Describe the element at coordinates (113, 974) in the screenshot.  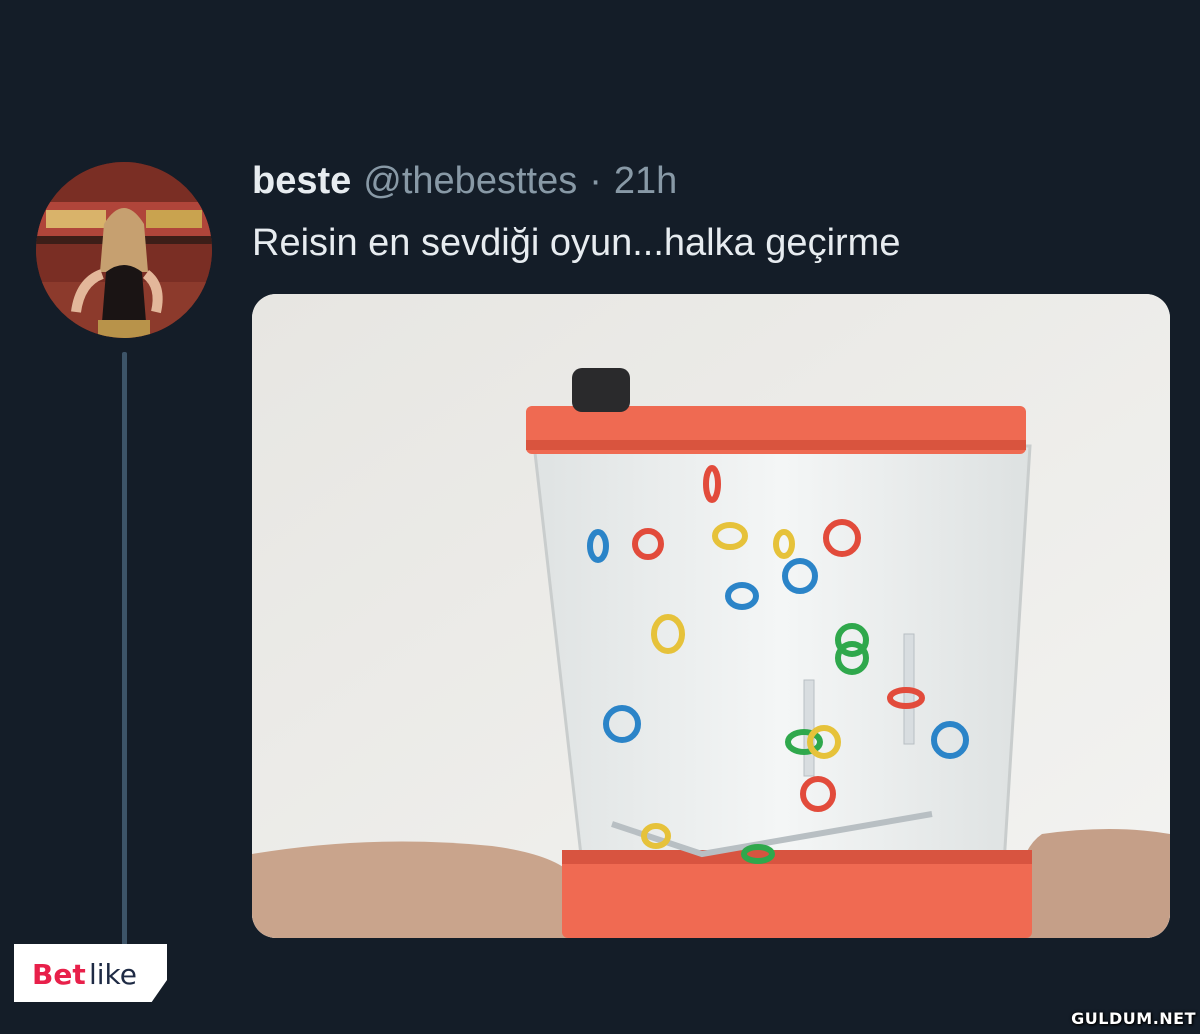
I see `svg-text: like` at that location.